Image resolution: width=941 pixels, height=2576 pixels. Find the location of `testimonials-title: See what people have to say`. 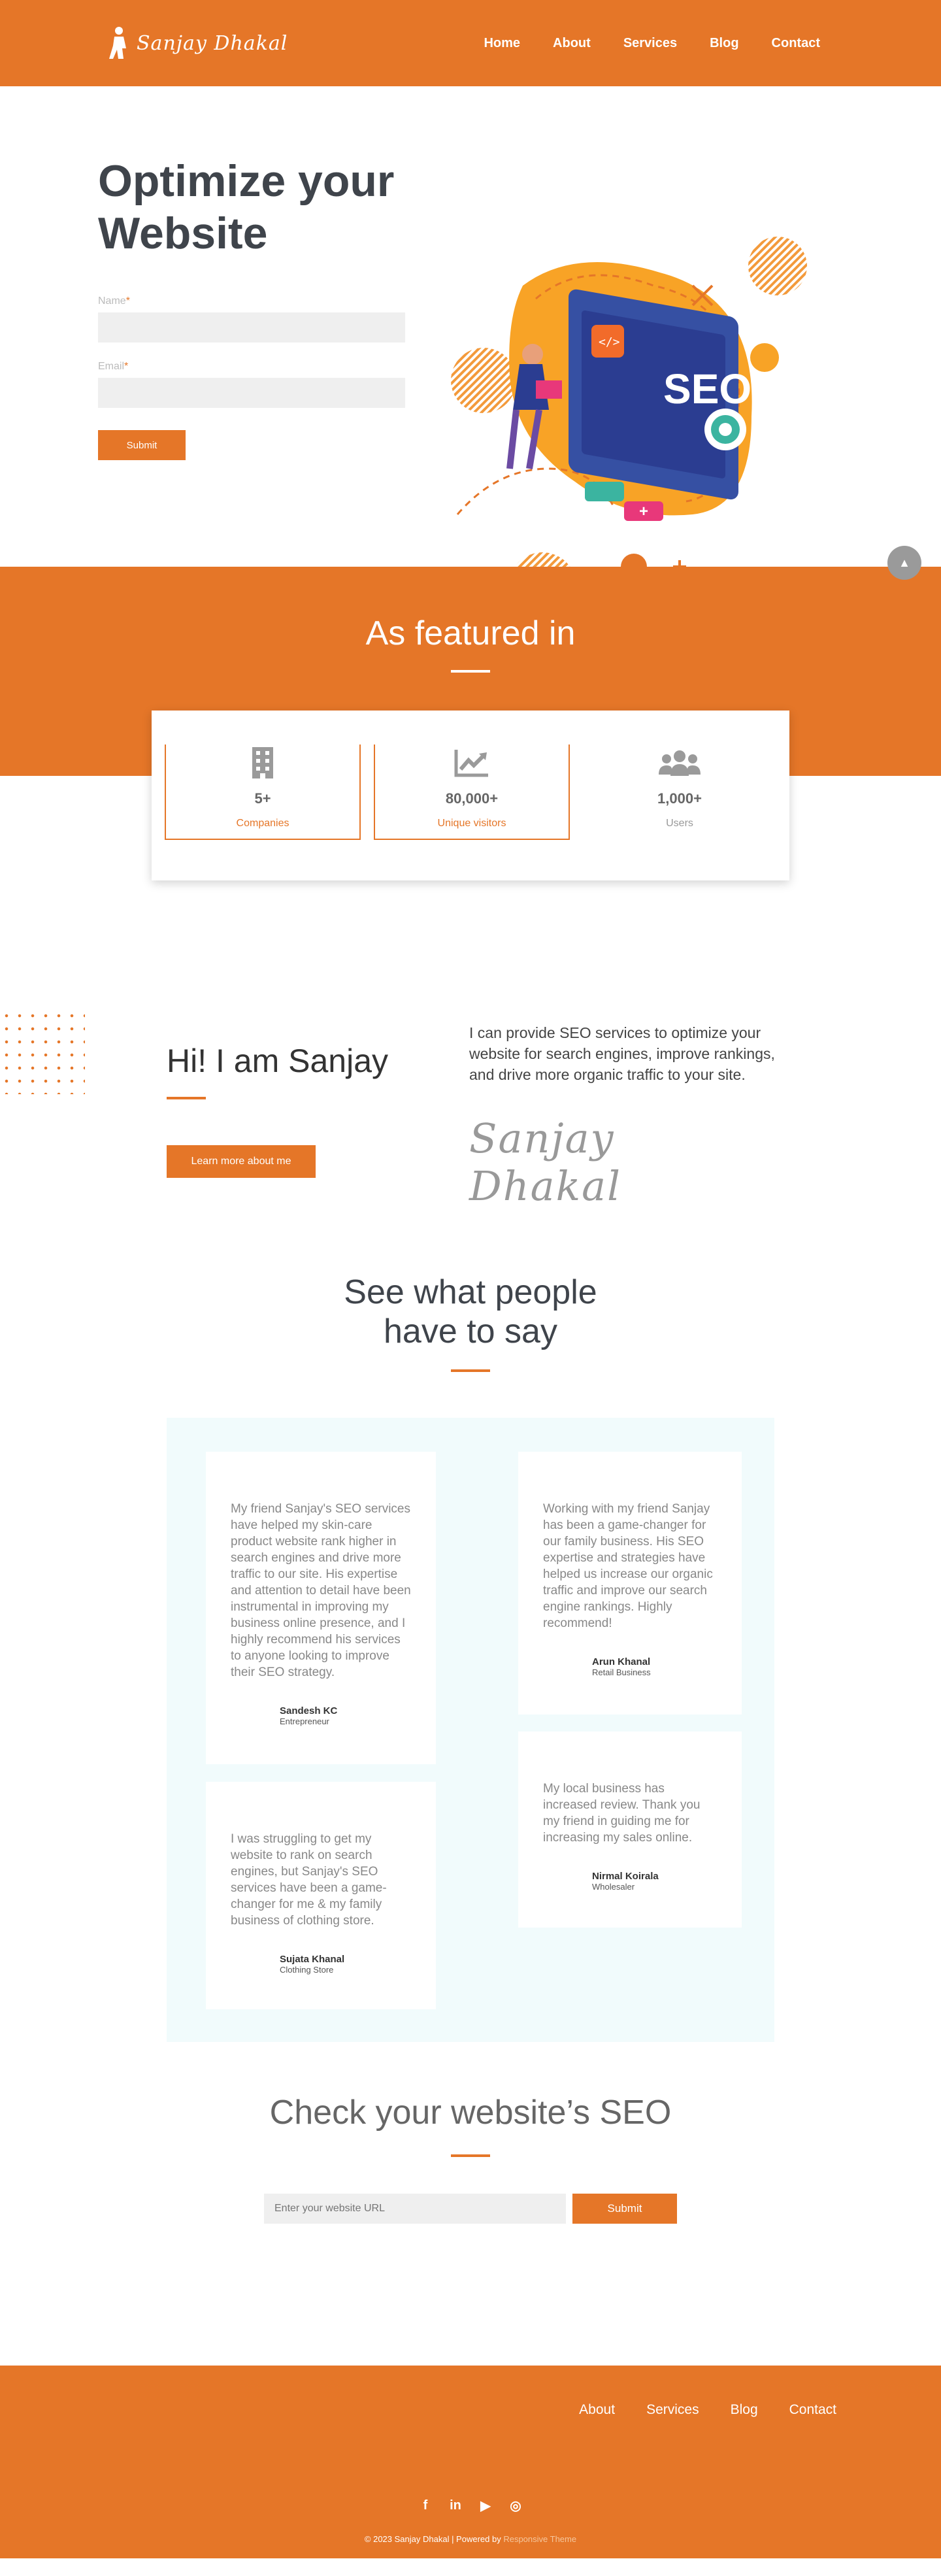

testimonials-title: See what people have to say is located at coordinates (470, 1310).